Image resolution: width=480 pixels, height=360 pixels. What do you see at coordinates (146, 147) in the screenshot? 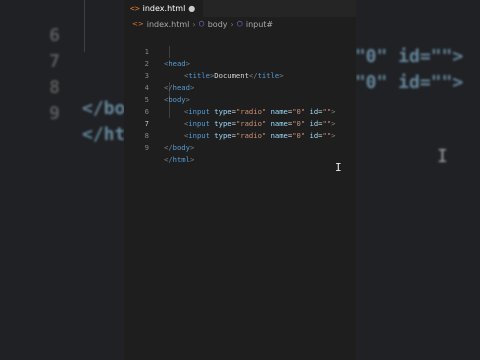
I see `line-number: 9` at bounding box center [146, 147].